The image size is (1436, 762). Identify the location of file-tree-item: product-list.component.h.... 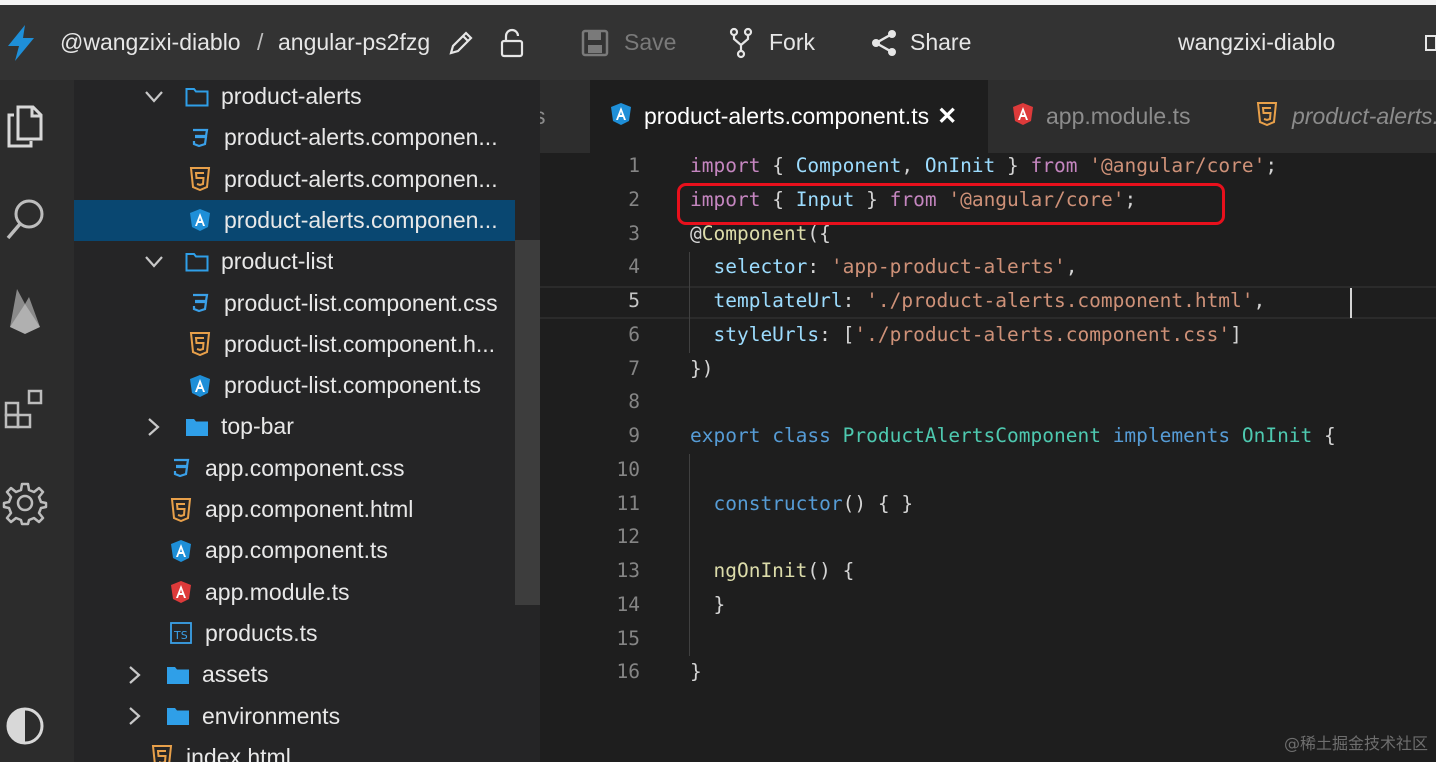
(294, 344).